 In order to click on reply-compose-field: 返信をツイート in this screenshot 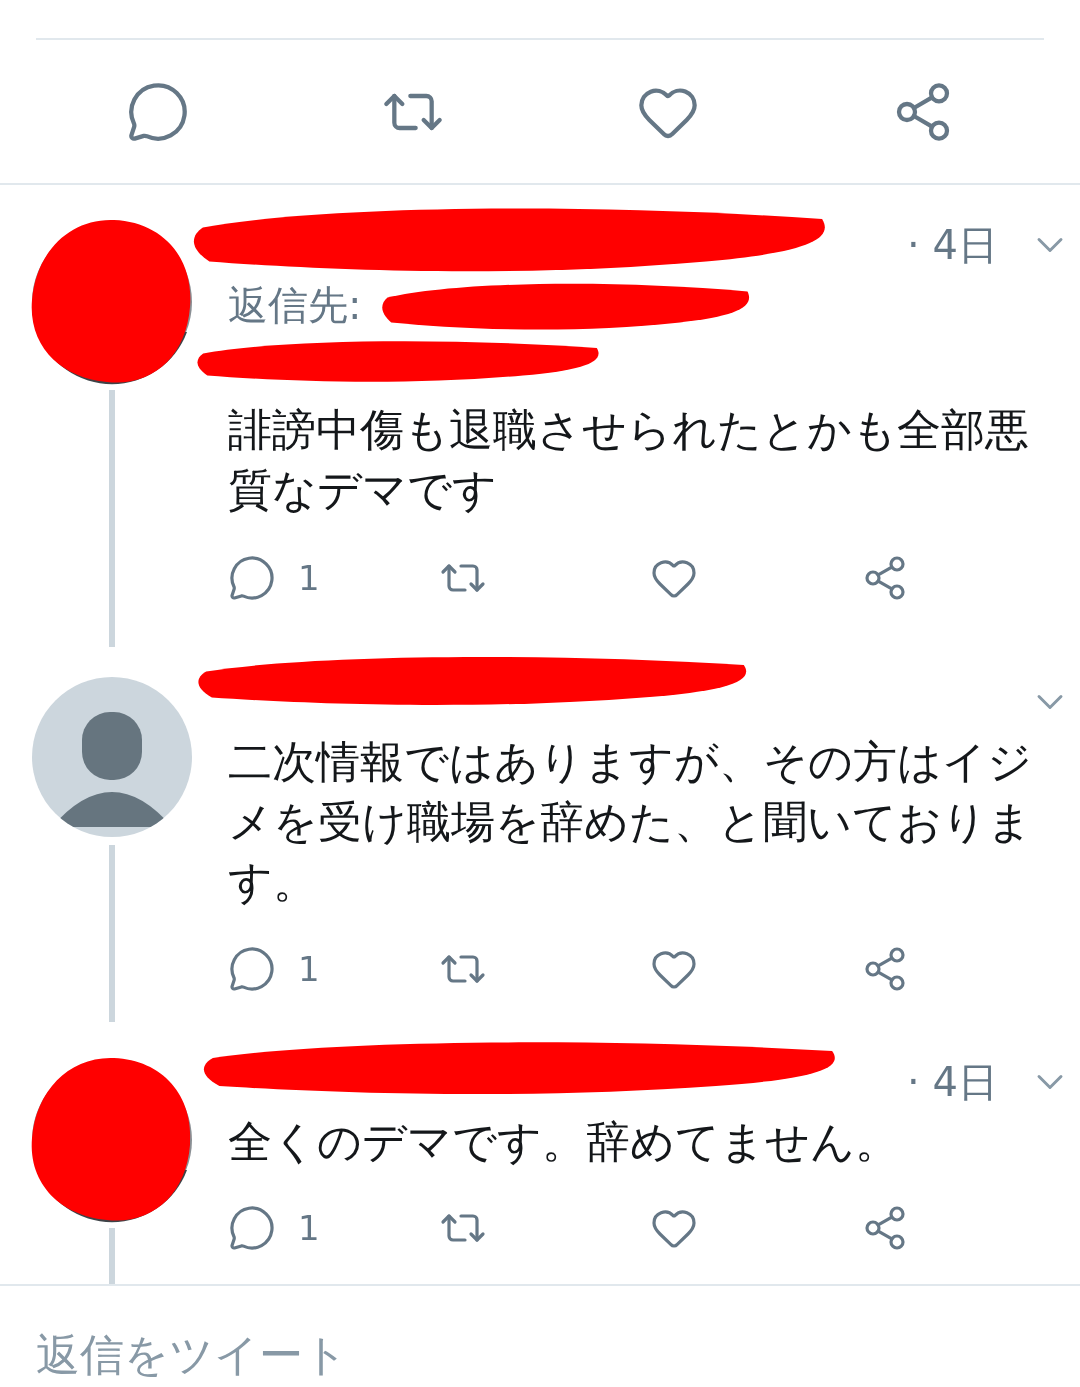, I will do `click(192, 1354)`.